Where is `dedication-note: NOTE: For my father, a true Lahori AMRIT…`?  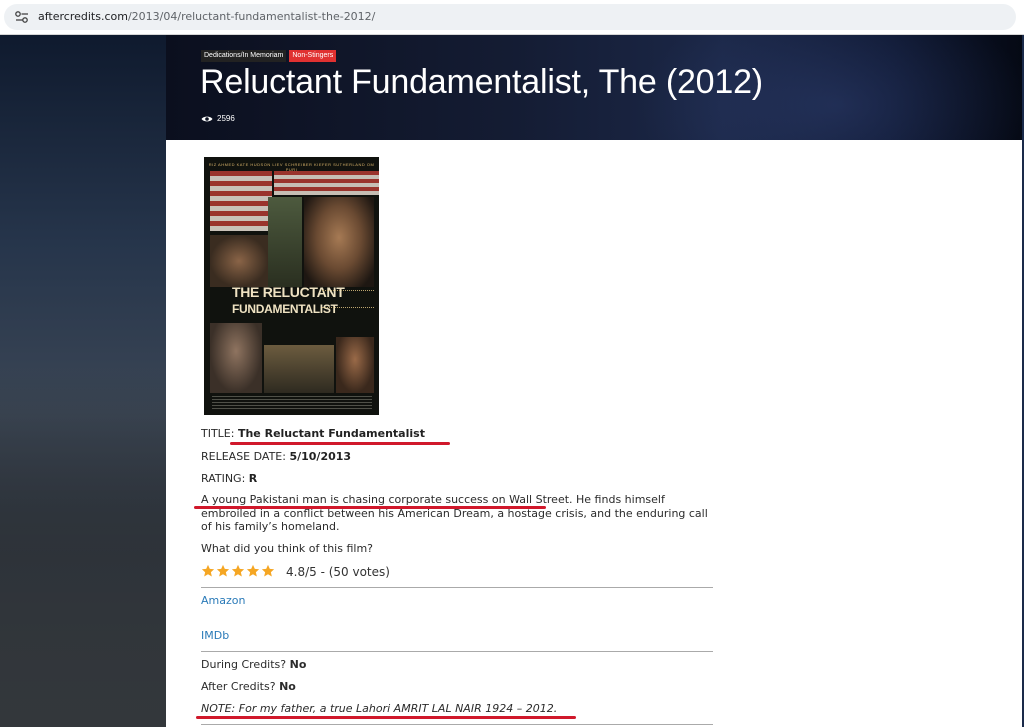 dedication-note: NOTE: For my father, a true Lahori AMRIT… is located at coordinates (379, 708).